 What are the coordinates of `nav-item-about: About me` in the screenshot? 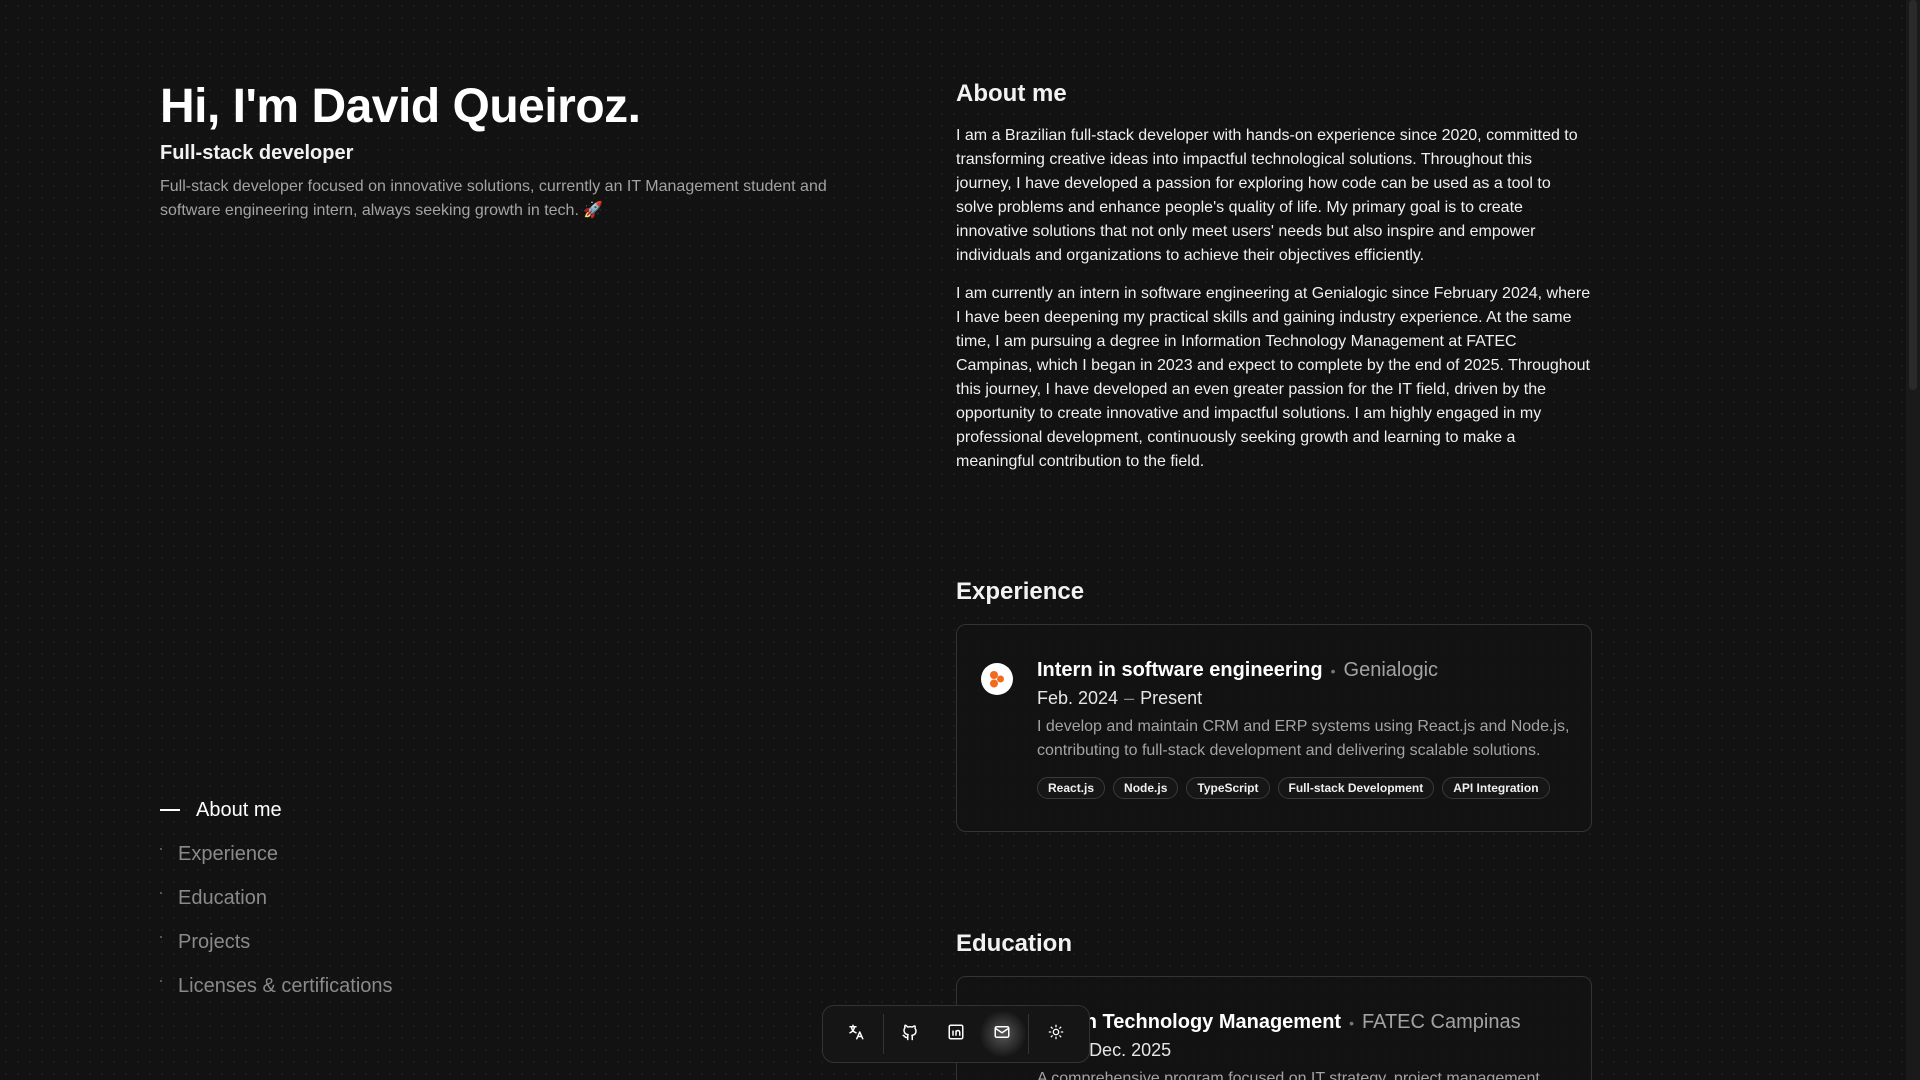 It's located at (276, 810).